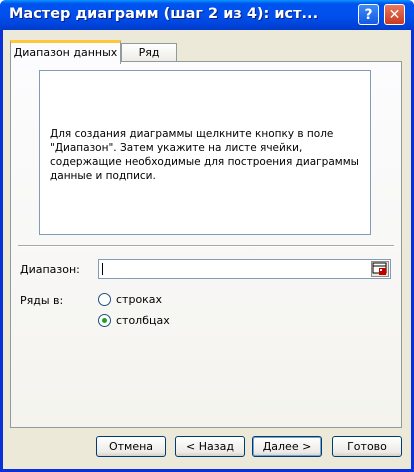 Image resolution: width=414 pixels, height=472 pixels. I want to click on next-button-label: Далее >, so click(287, 446).